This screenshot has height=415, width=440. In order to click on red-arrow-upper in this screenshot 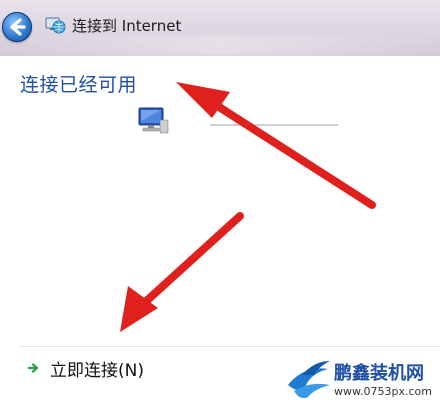, I will do `click(276, 145)`.